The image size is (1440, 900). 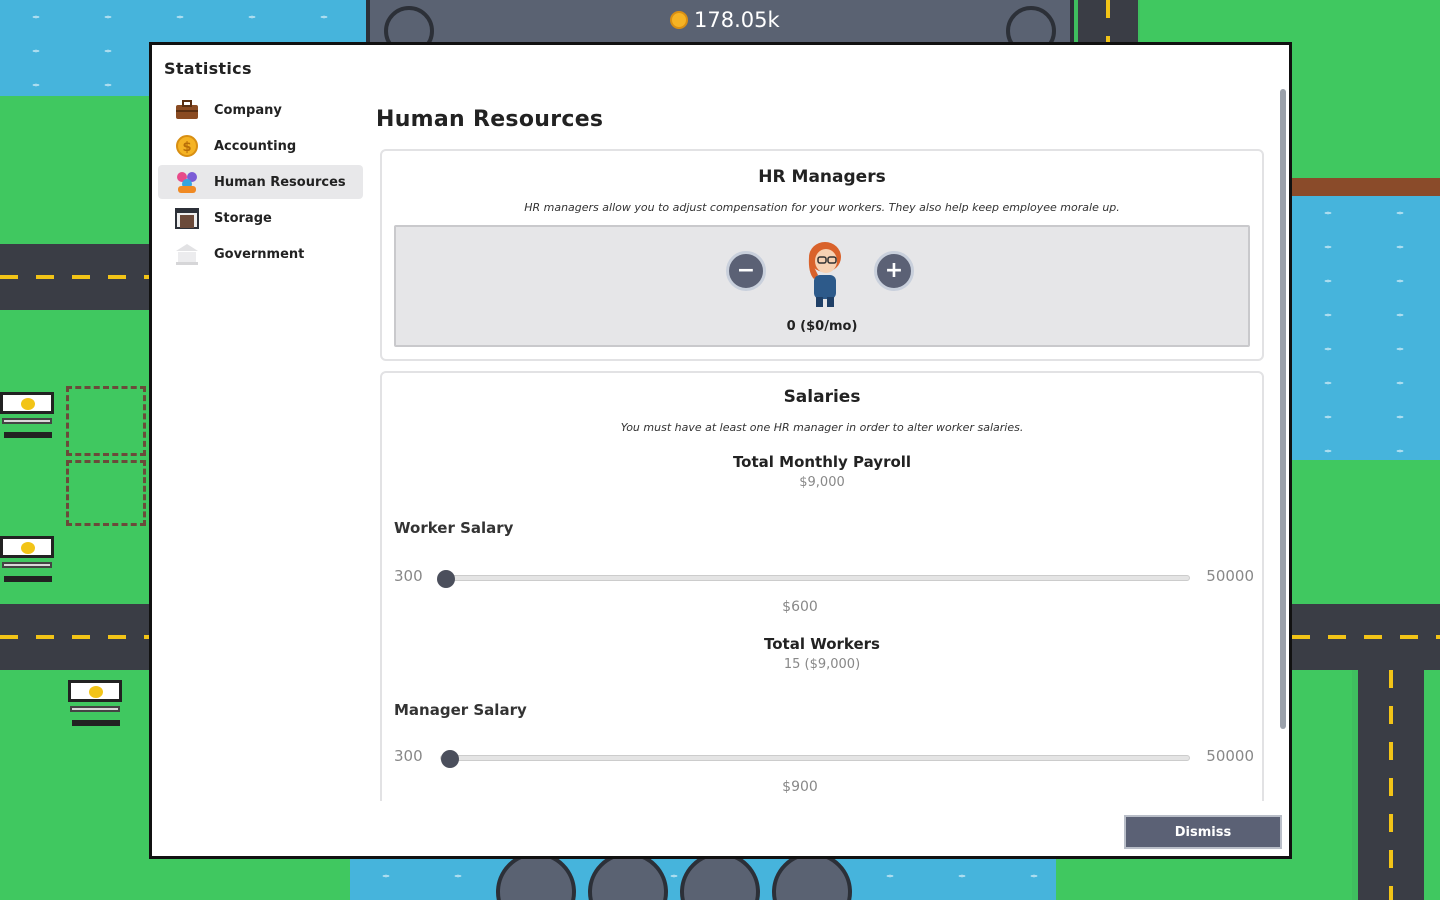 What do you see at coordinates (822, 482) in the screenshot?
I see `payroll-value: $9,000` at bounding box center [822, 482].